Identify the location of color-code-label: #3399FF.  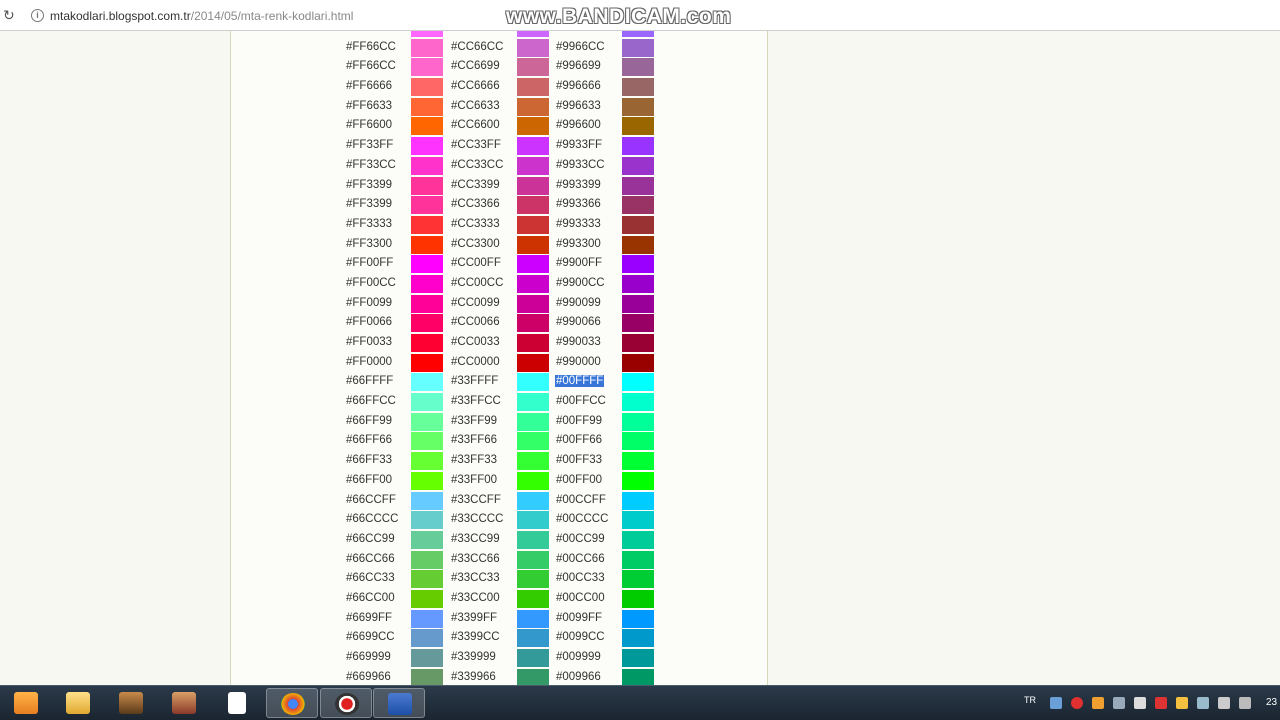
(474, 618).